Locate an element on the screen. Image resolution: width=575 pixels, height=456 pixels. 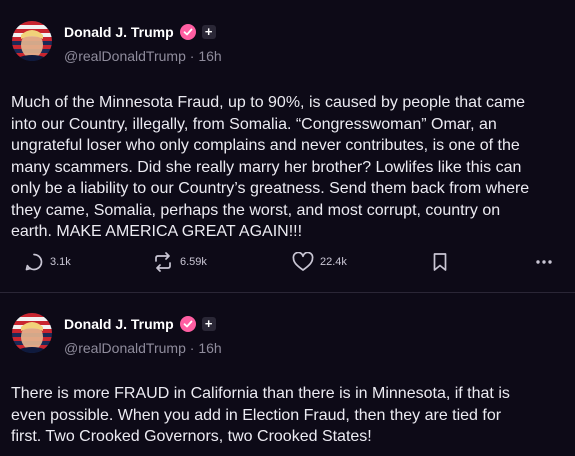
repost-count: 6.59k is located at coordinates (193, 262).